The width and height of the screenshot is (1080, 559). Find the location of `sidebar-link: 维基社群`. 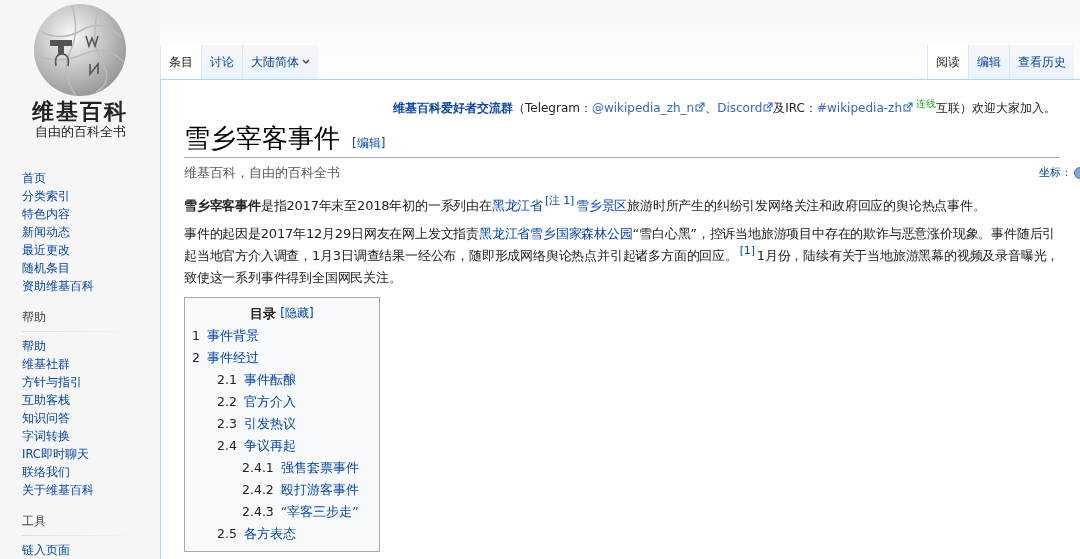

sidebar-link: 维基社群 is located at coordinates (46, 364).